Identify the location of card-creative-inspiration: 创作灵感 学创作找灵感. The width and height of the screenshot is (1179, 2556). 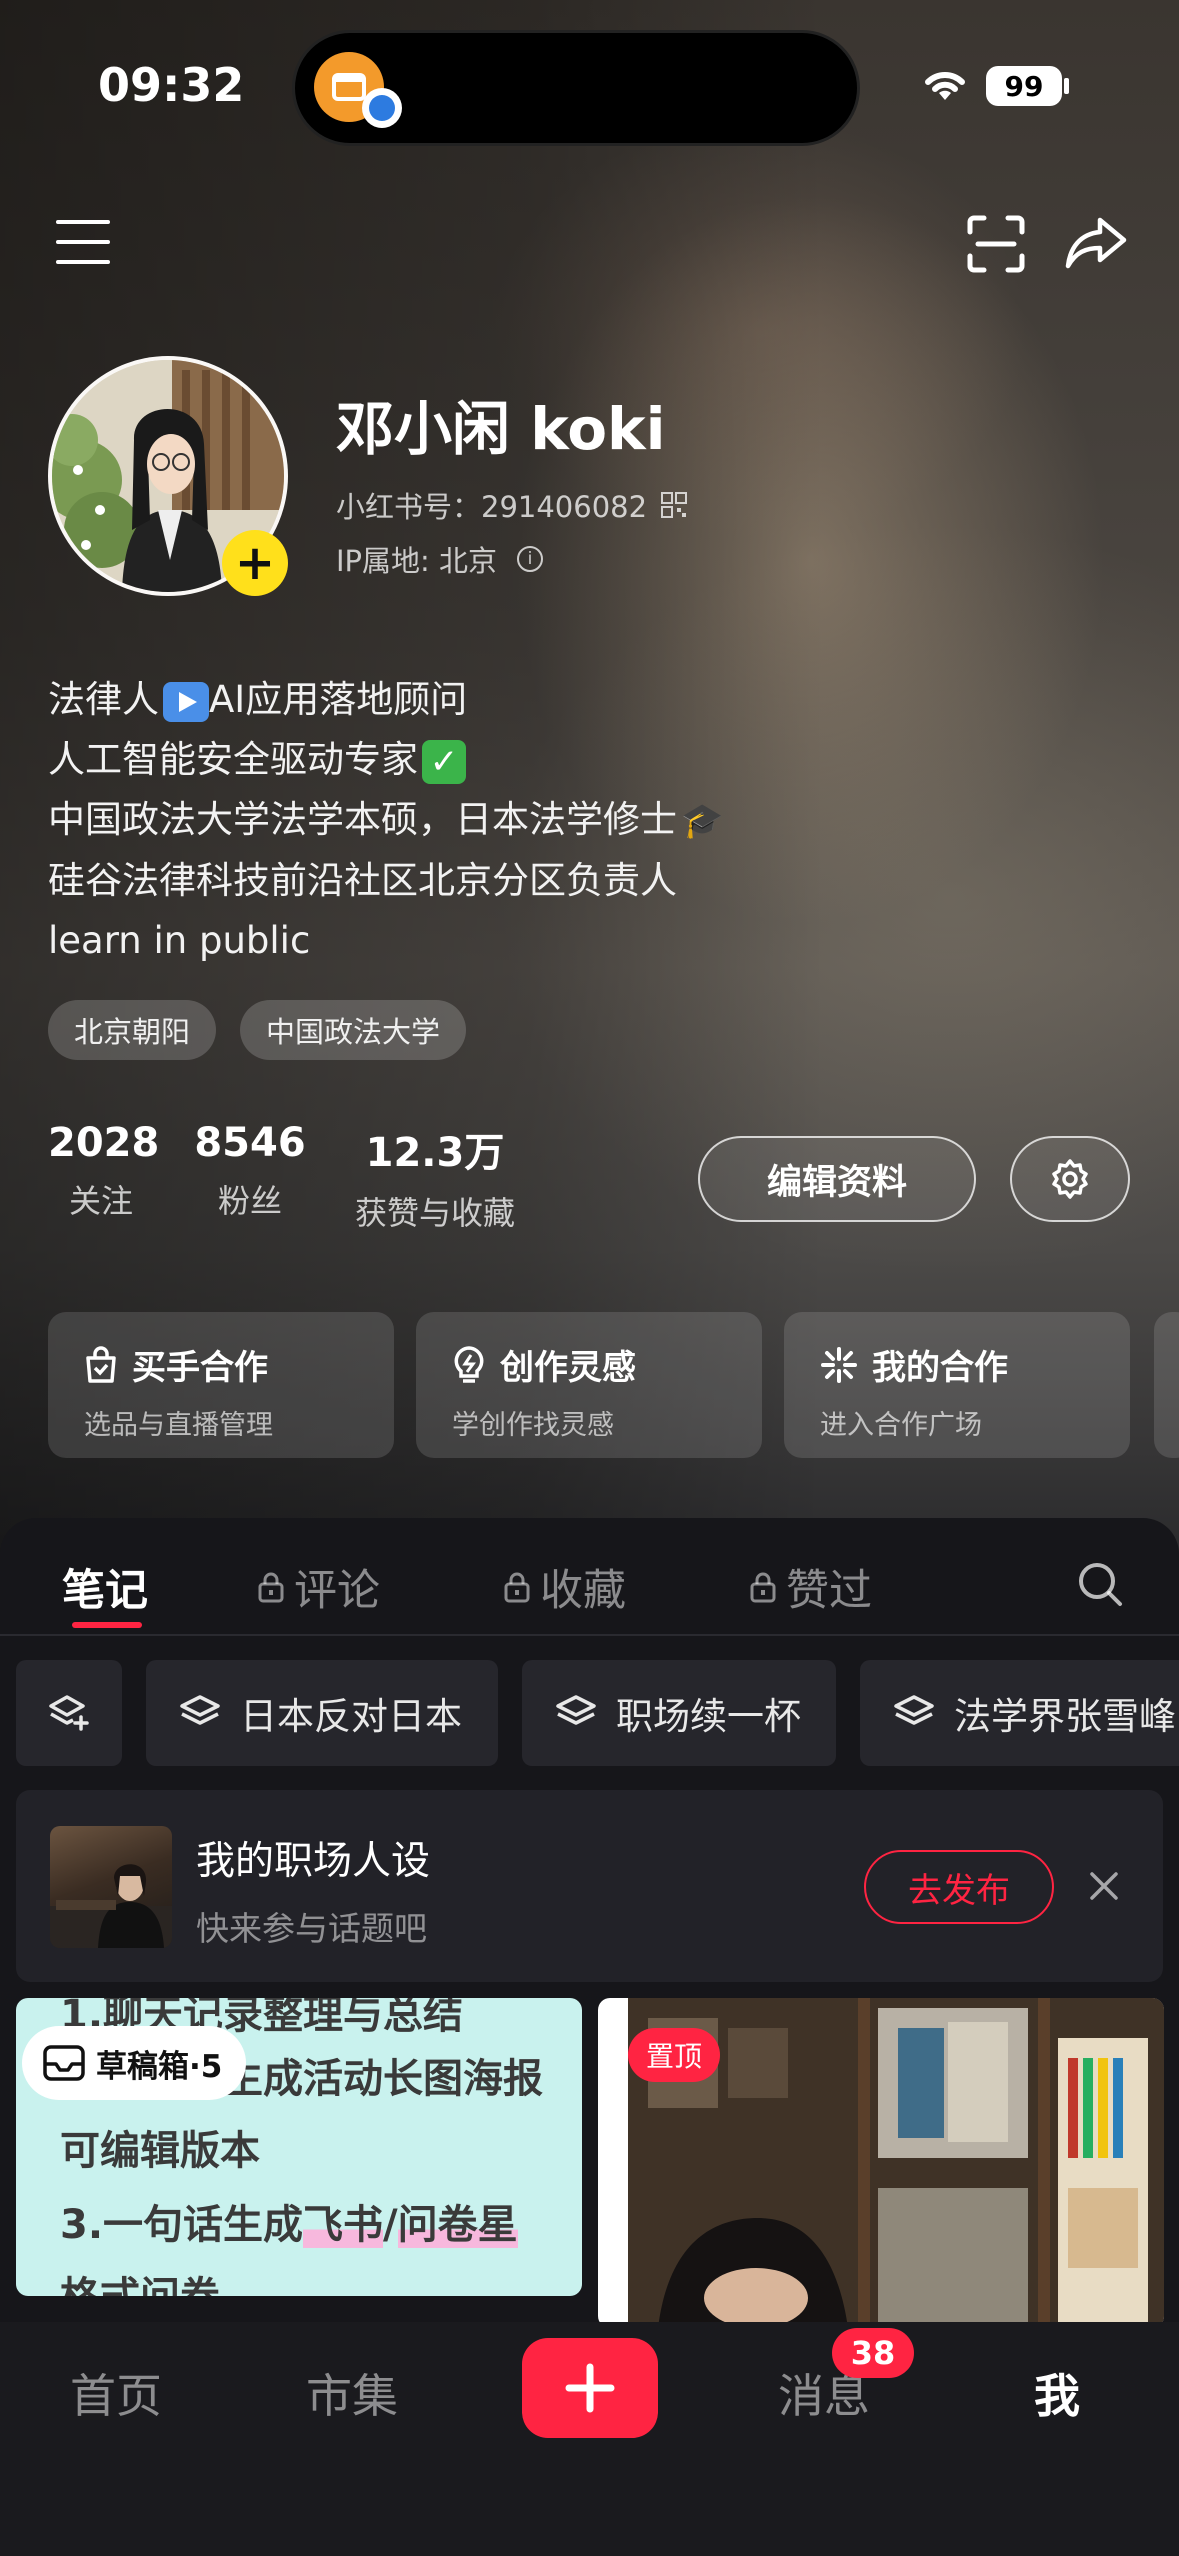
(589, 1385).